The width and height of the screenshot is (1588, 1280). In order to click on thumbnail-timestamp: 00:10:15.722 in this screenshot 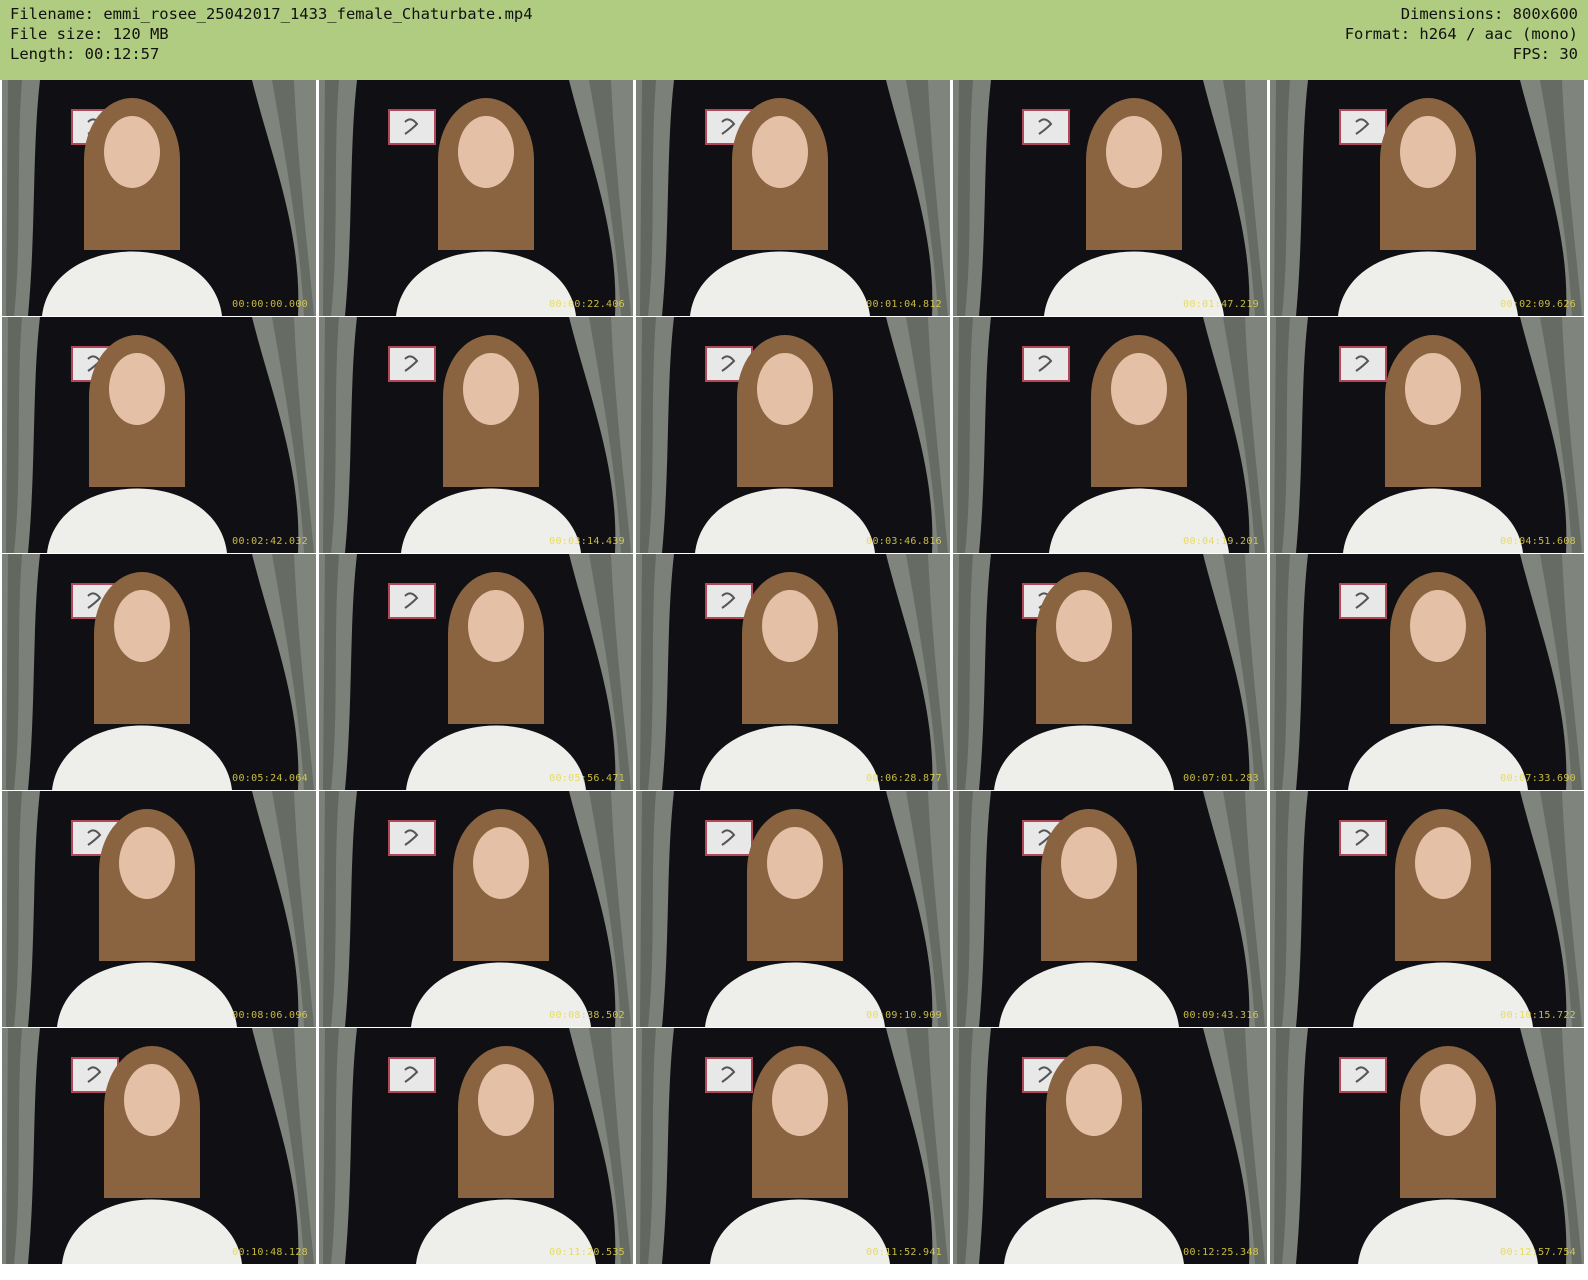, I will do `click(1538, 1015)`.